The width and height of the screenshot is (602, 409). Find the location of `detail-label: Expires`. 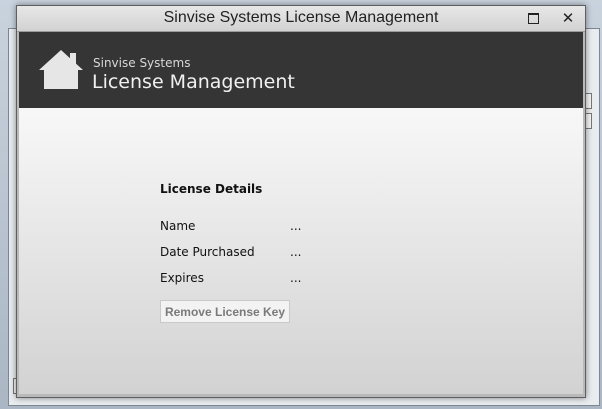

detail-label: Expires is located at coordinates (182, 278).